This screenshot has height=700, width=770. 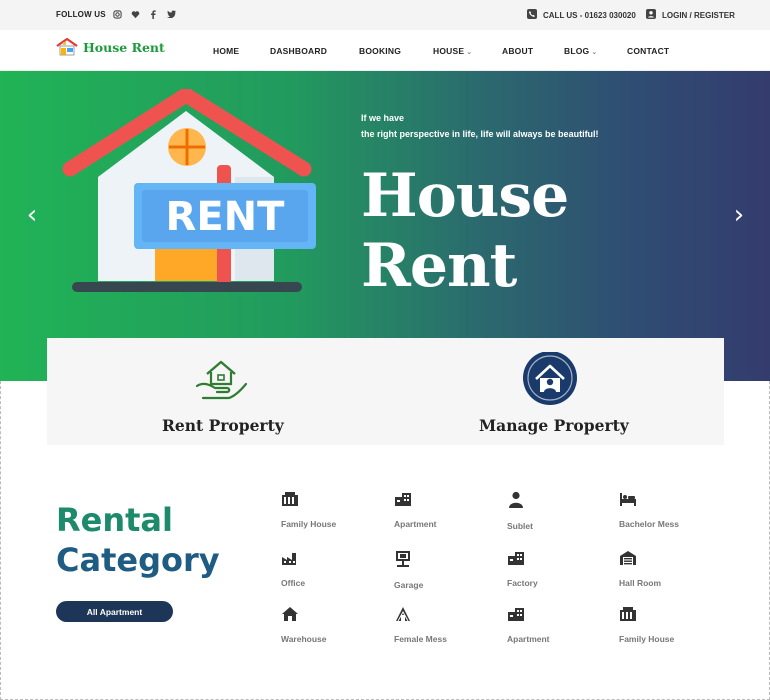 I want to click on logo: House Rent, so click(x=110, y=47).